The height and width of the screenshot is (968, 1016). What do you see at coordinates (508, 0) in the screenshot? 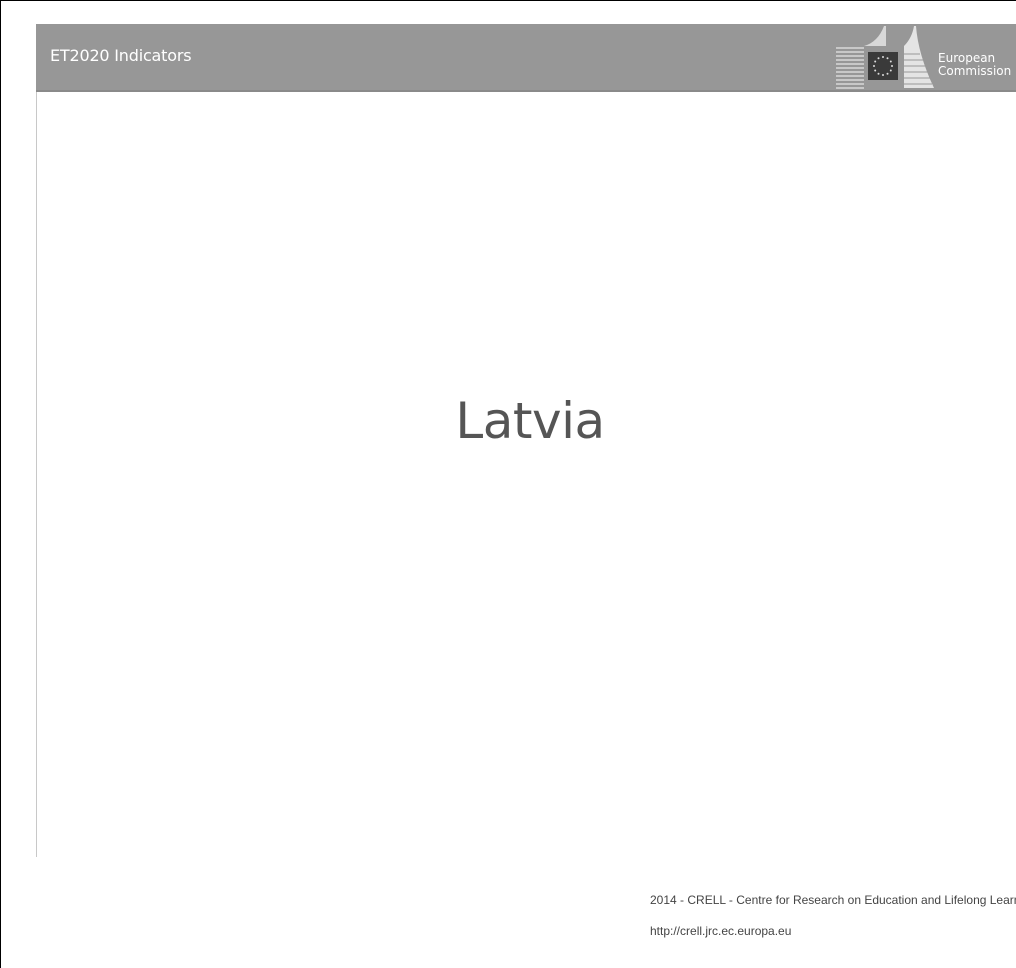
I see `frame-top-border` at bounding box center [508, 0].